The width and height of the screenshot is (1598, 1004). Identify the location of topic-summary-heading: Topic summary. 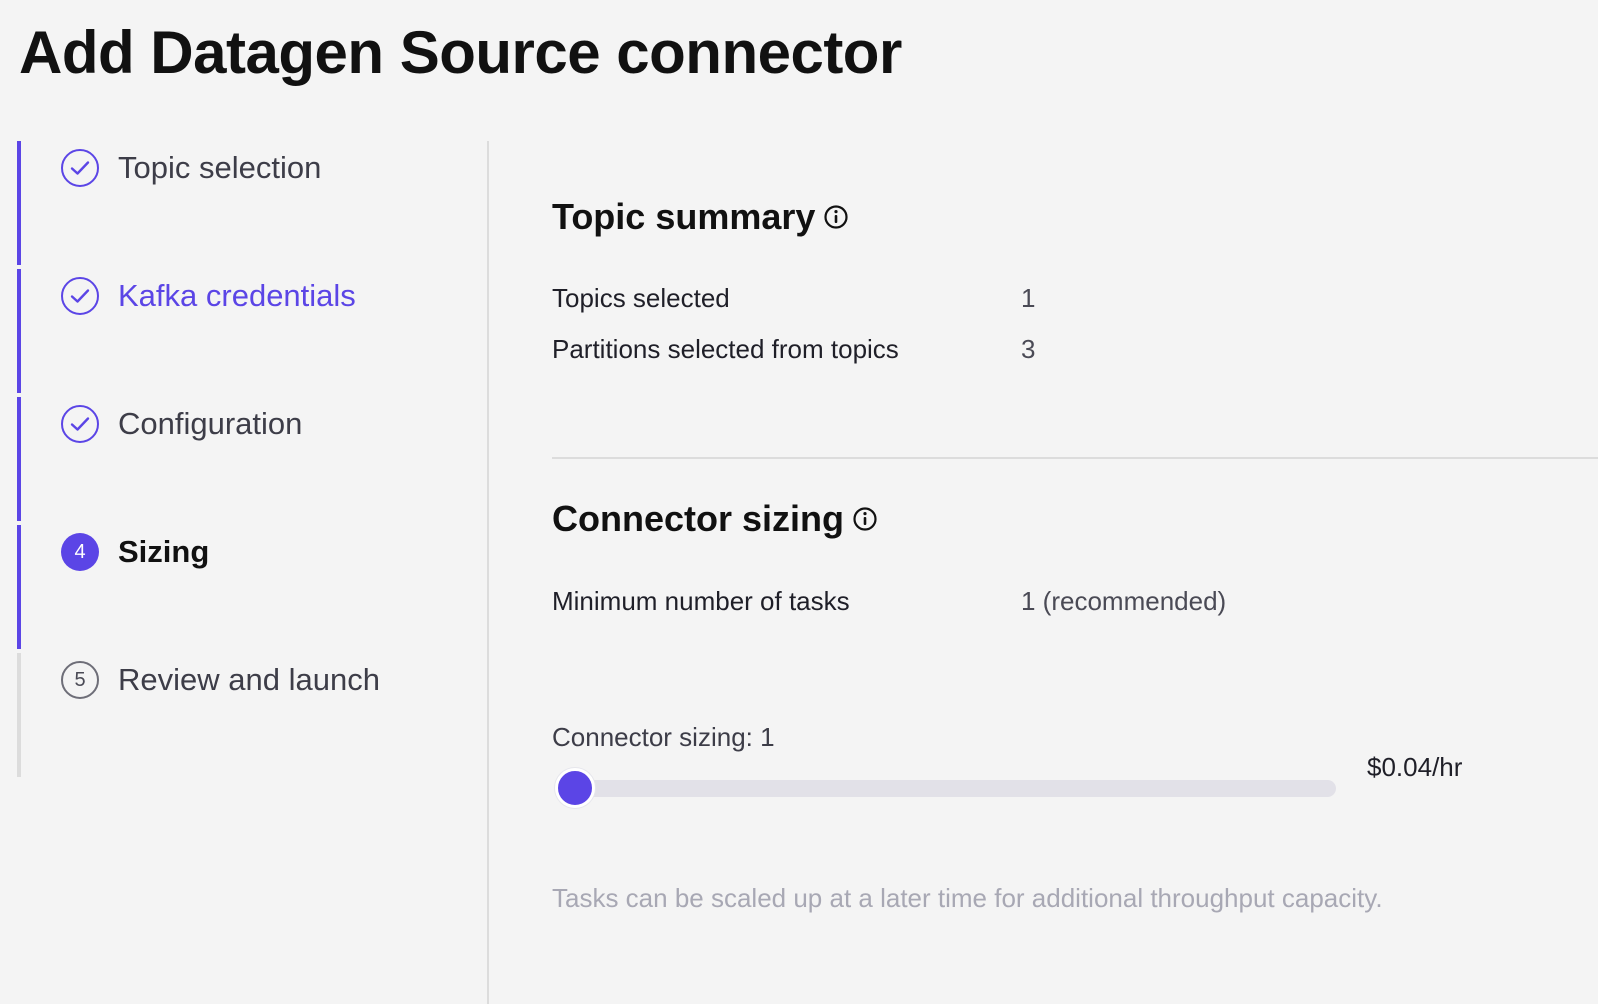
(700, 217).